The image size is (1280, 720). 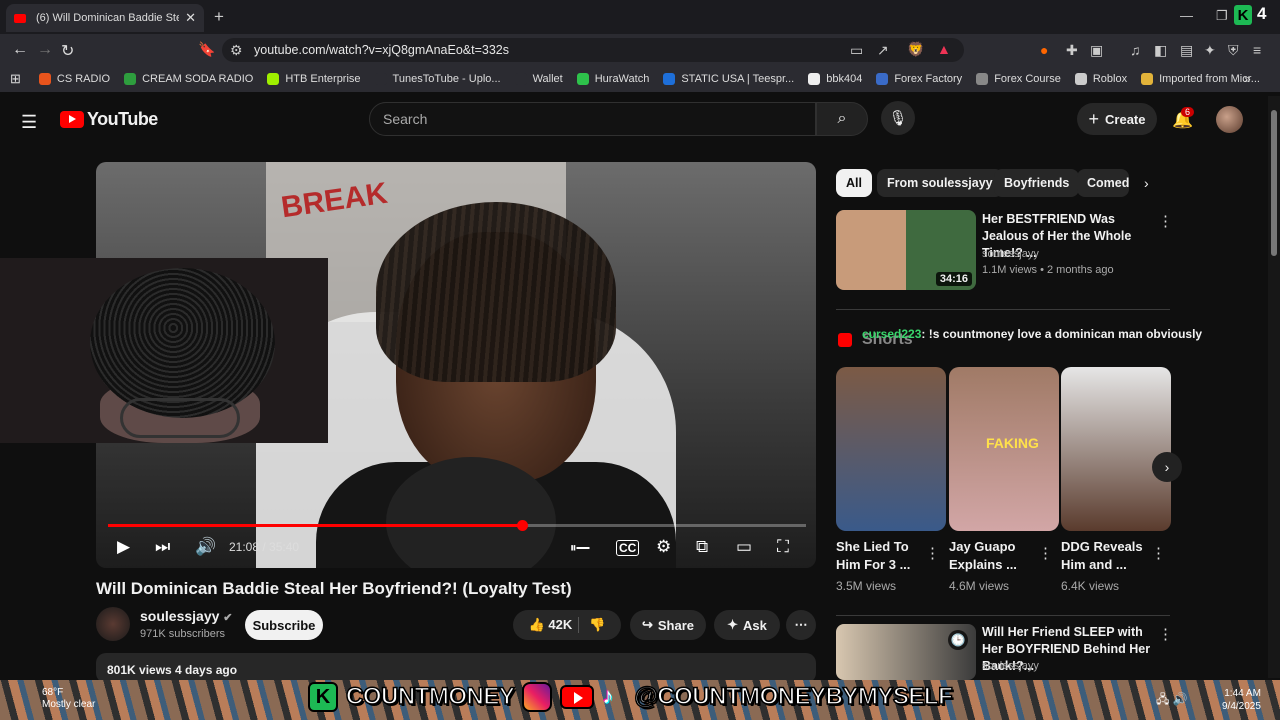 What do you see at coordinates (958, 640) in the screenshot?
I see `watch-later-icon: 🕒` at bounding box center [958, 640].